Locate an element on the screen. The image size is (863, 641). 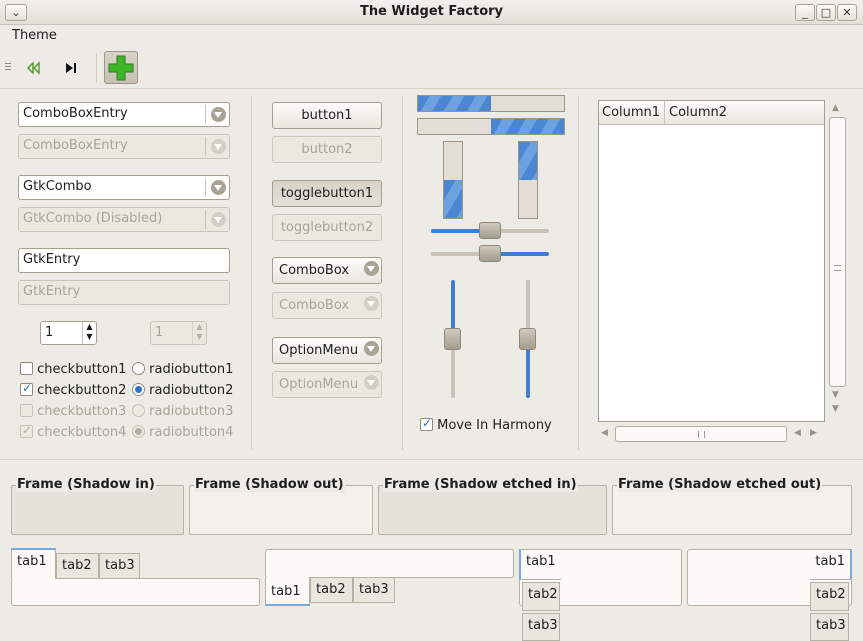
combo-box-entry-disabled-text: ComboBoxEntry is located at coordinates (75, 145).